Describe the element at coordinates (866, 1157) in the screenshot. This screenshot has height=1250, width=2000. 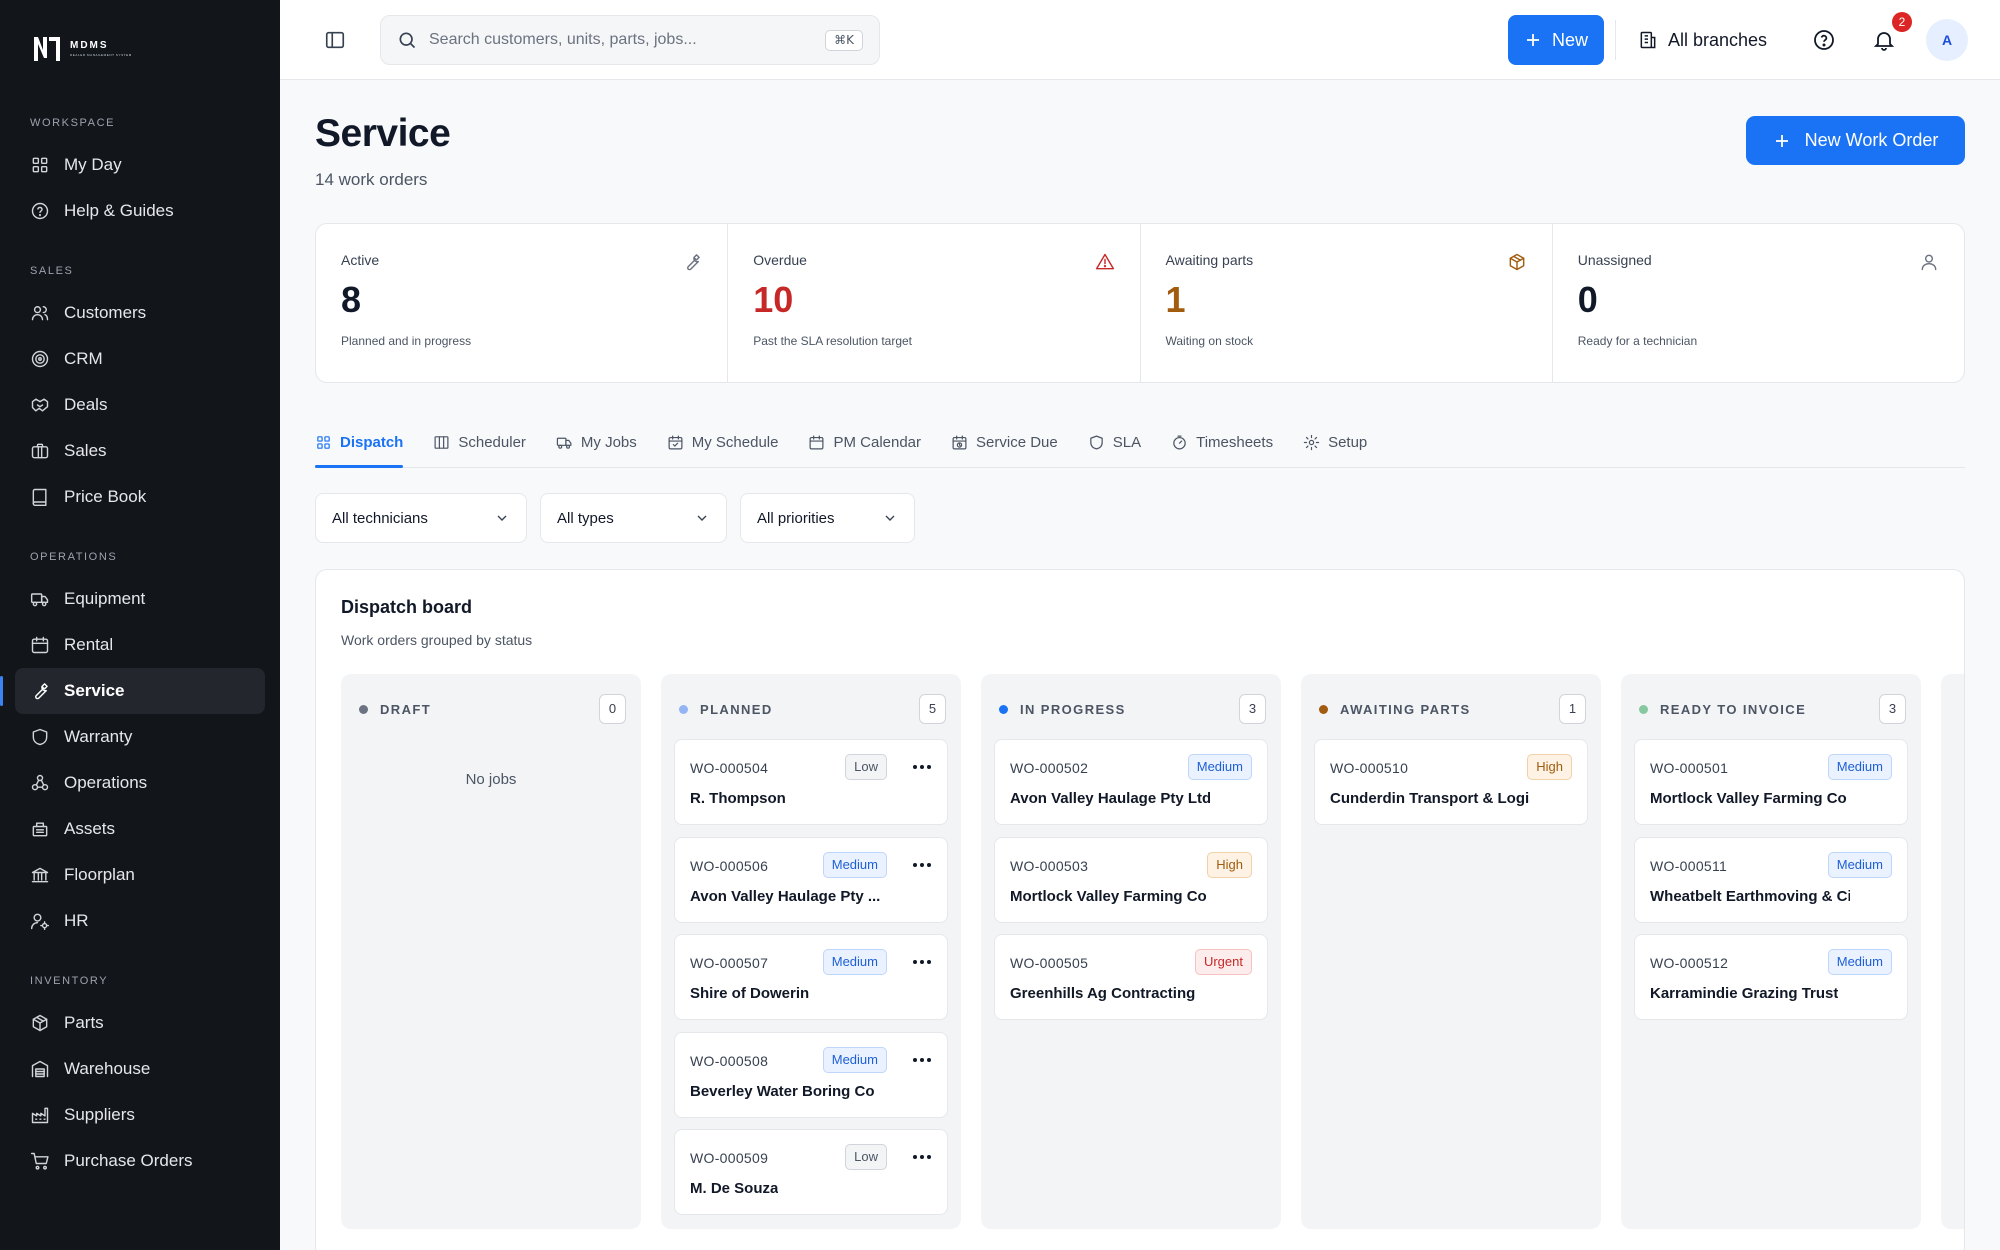
I see `priority-badge: Low` at that location.